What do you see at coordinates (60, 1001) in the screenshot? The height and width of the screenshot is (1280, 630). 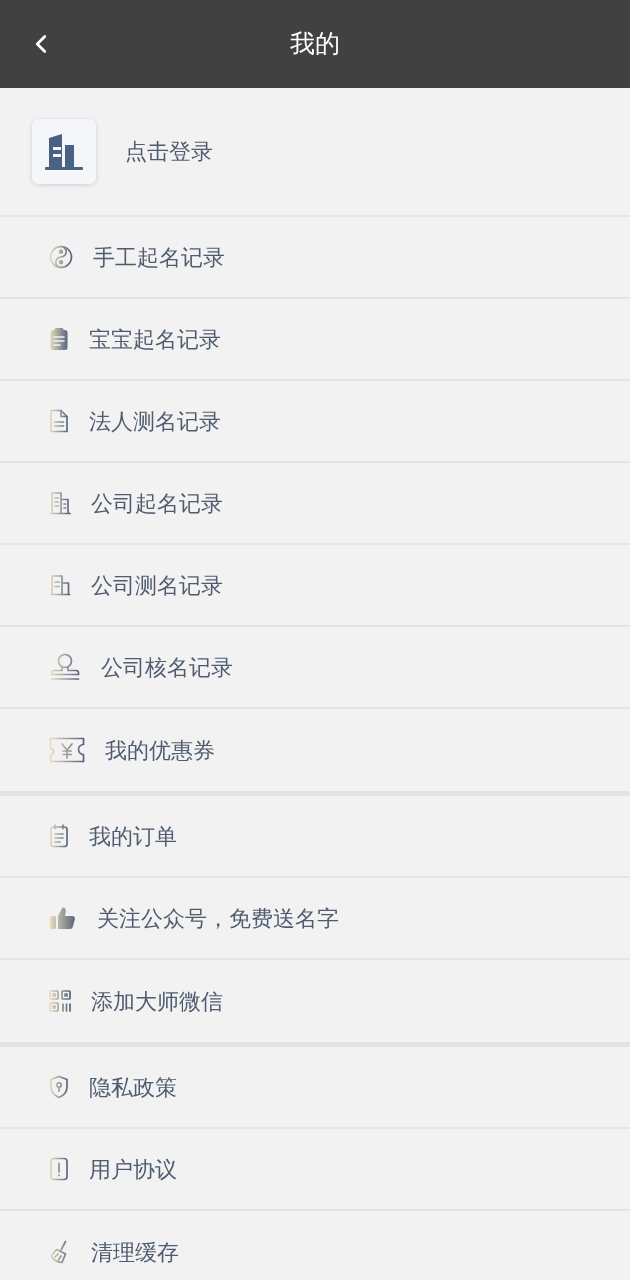 I see `qr-code-icon` at bounding box center [60, 1001].